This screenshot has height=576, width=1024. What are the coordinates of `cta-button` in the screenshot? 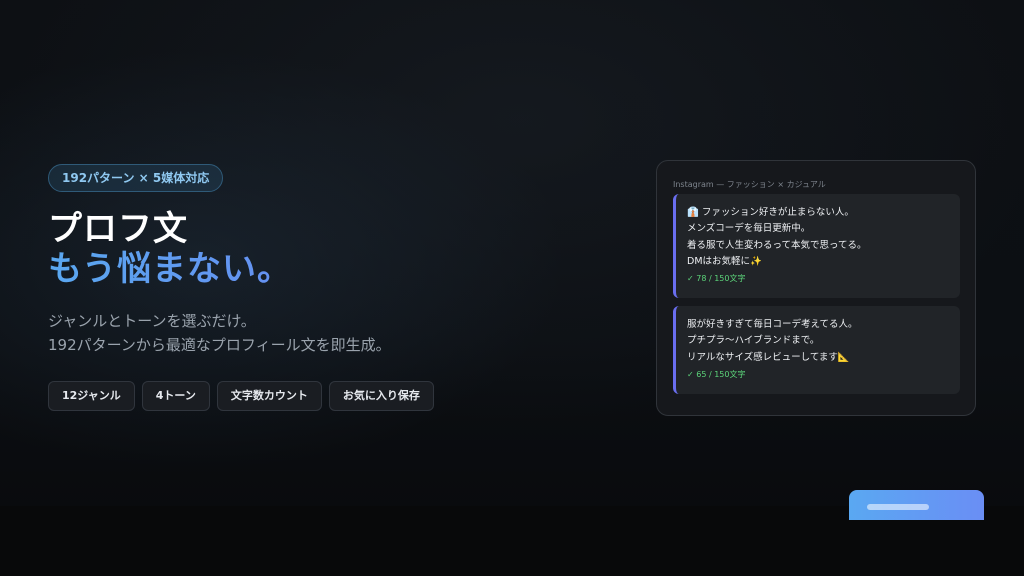 It's located at (916, 505).